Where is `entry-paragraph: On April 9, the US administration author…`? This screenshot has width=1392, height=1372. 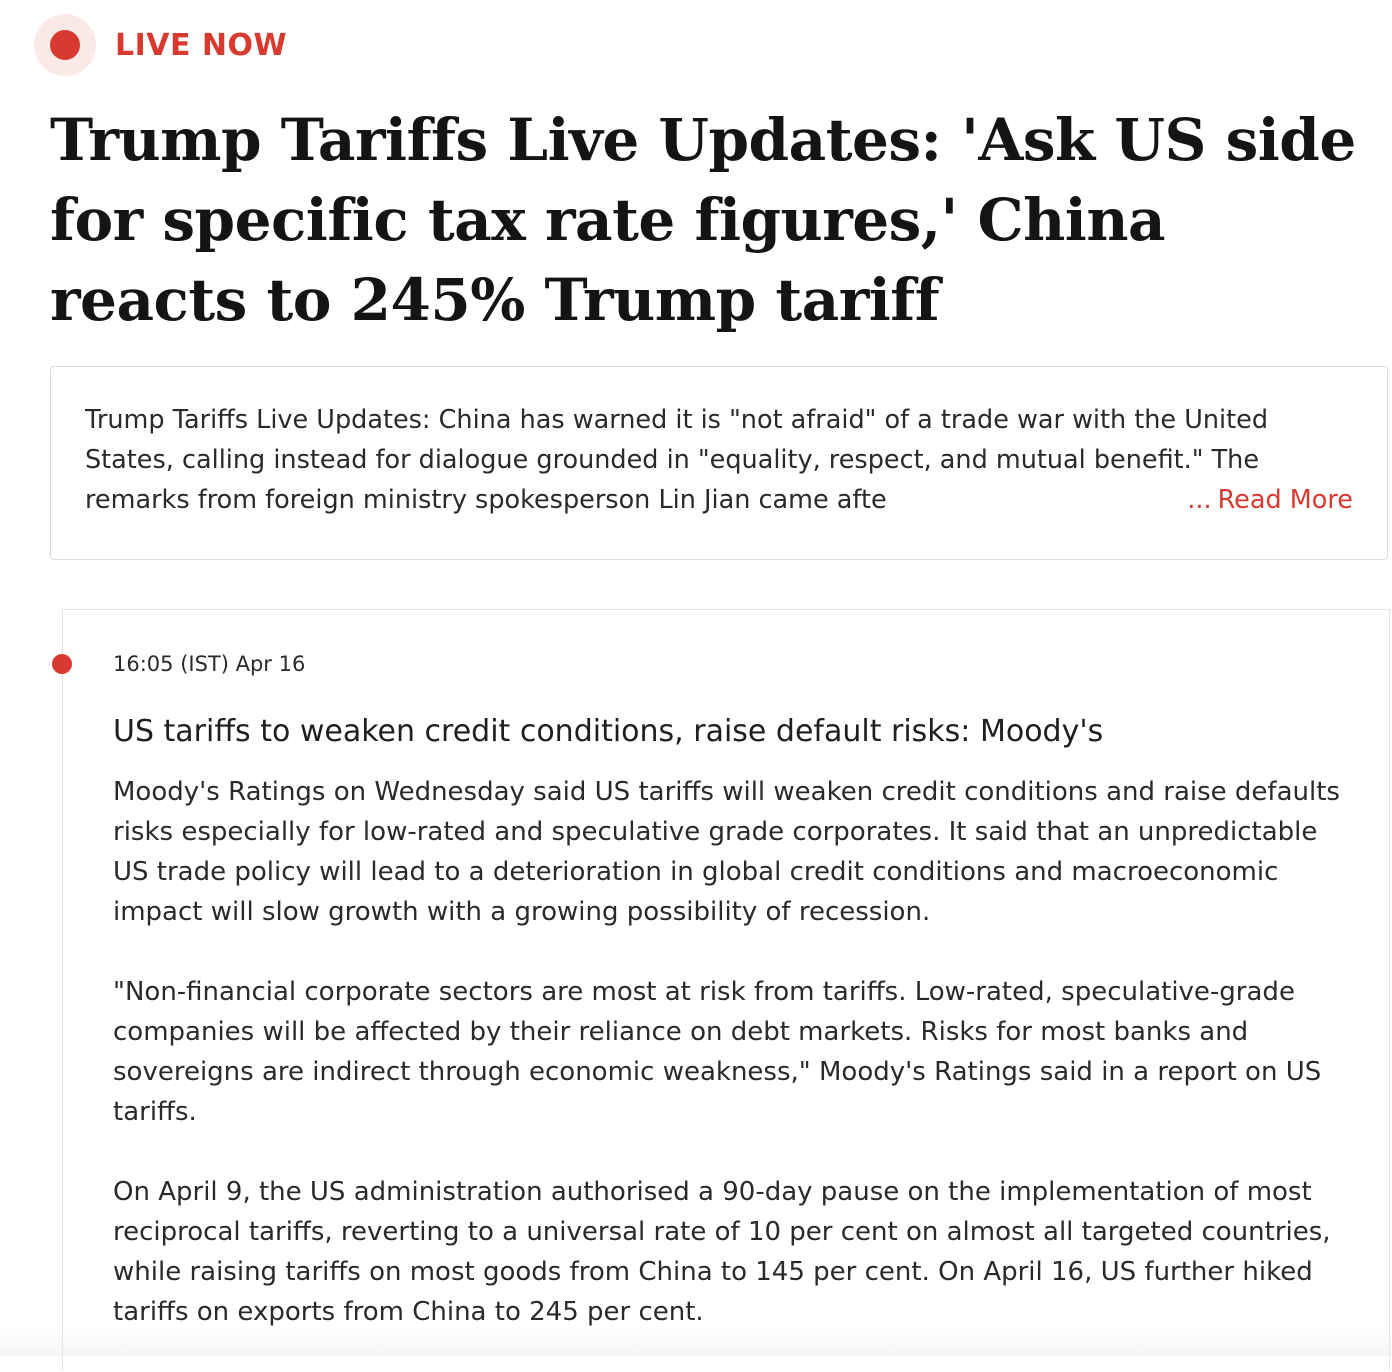 entry-paragraph: On April 9, the US administration author… is located at coordinates (722, 1252).